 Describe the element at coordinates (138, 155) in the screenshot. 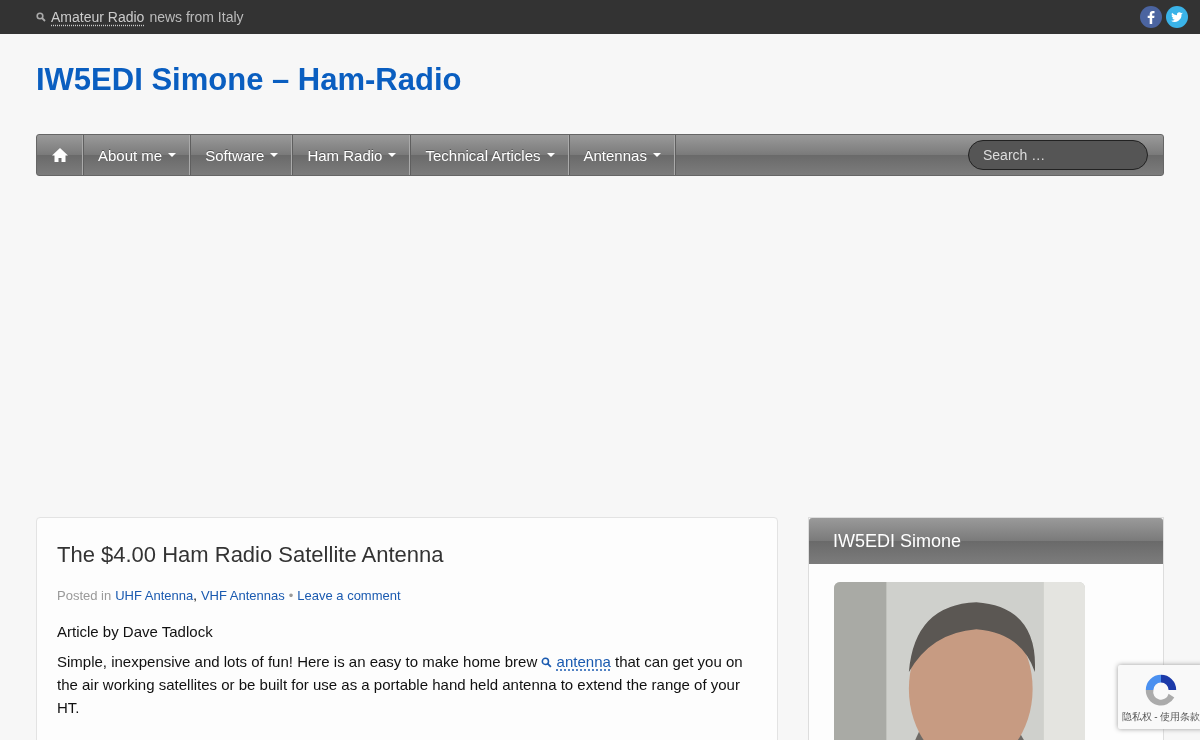

I see `nav-menu-item: About me` at that location.